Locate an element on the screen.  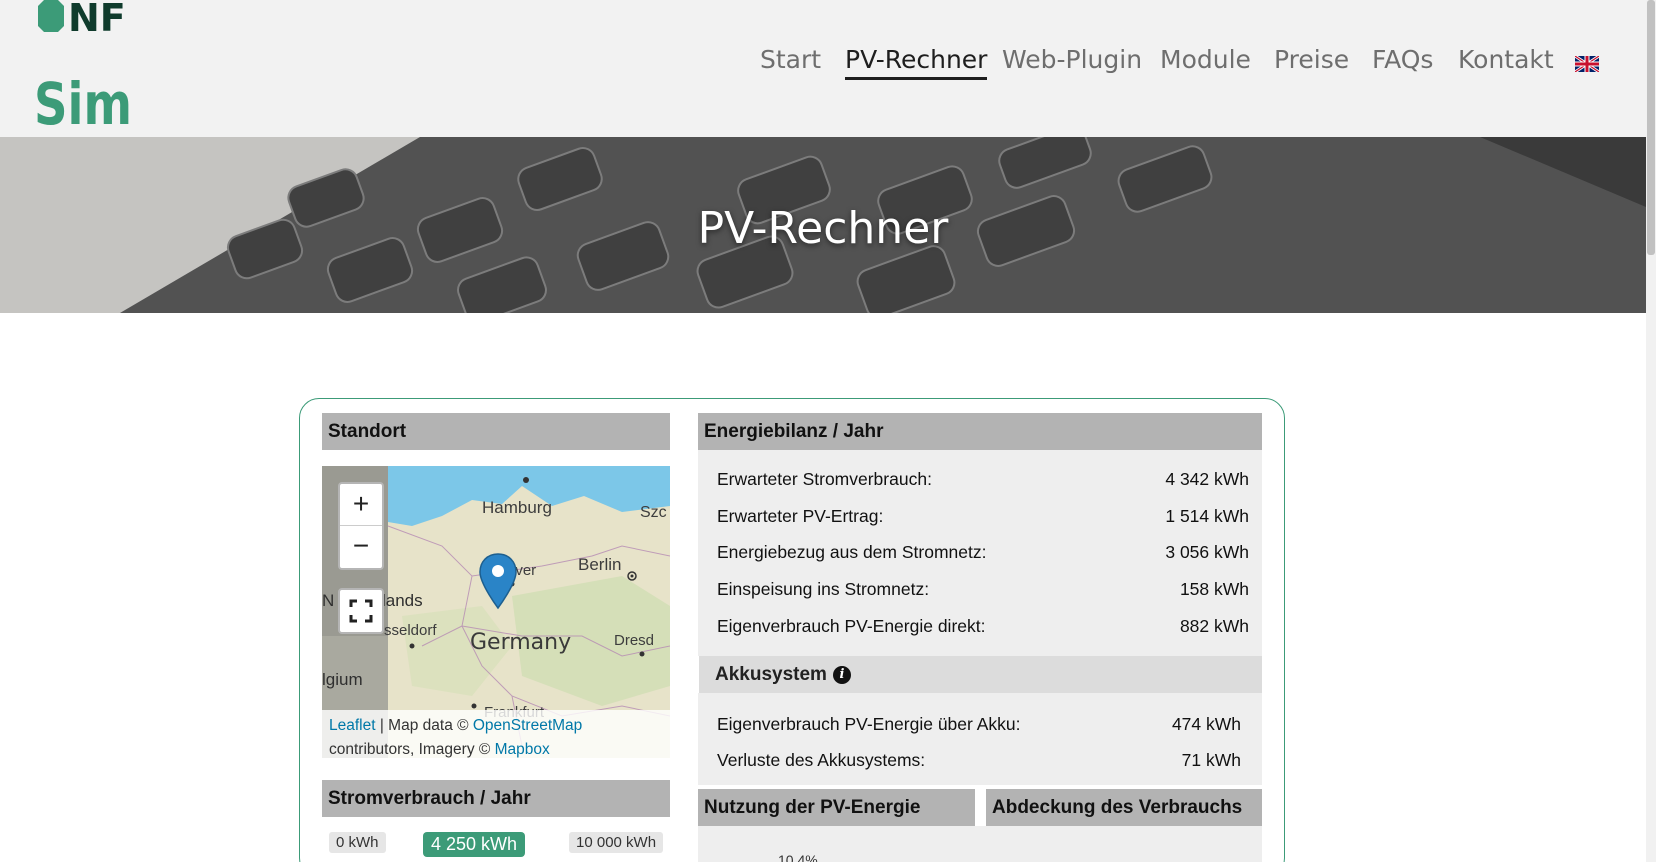
fullscreen-button is located at coordinates (361, 611).